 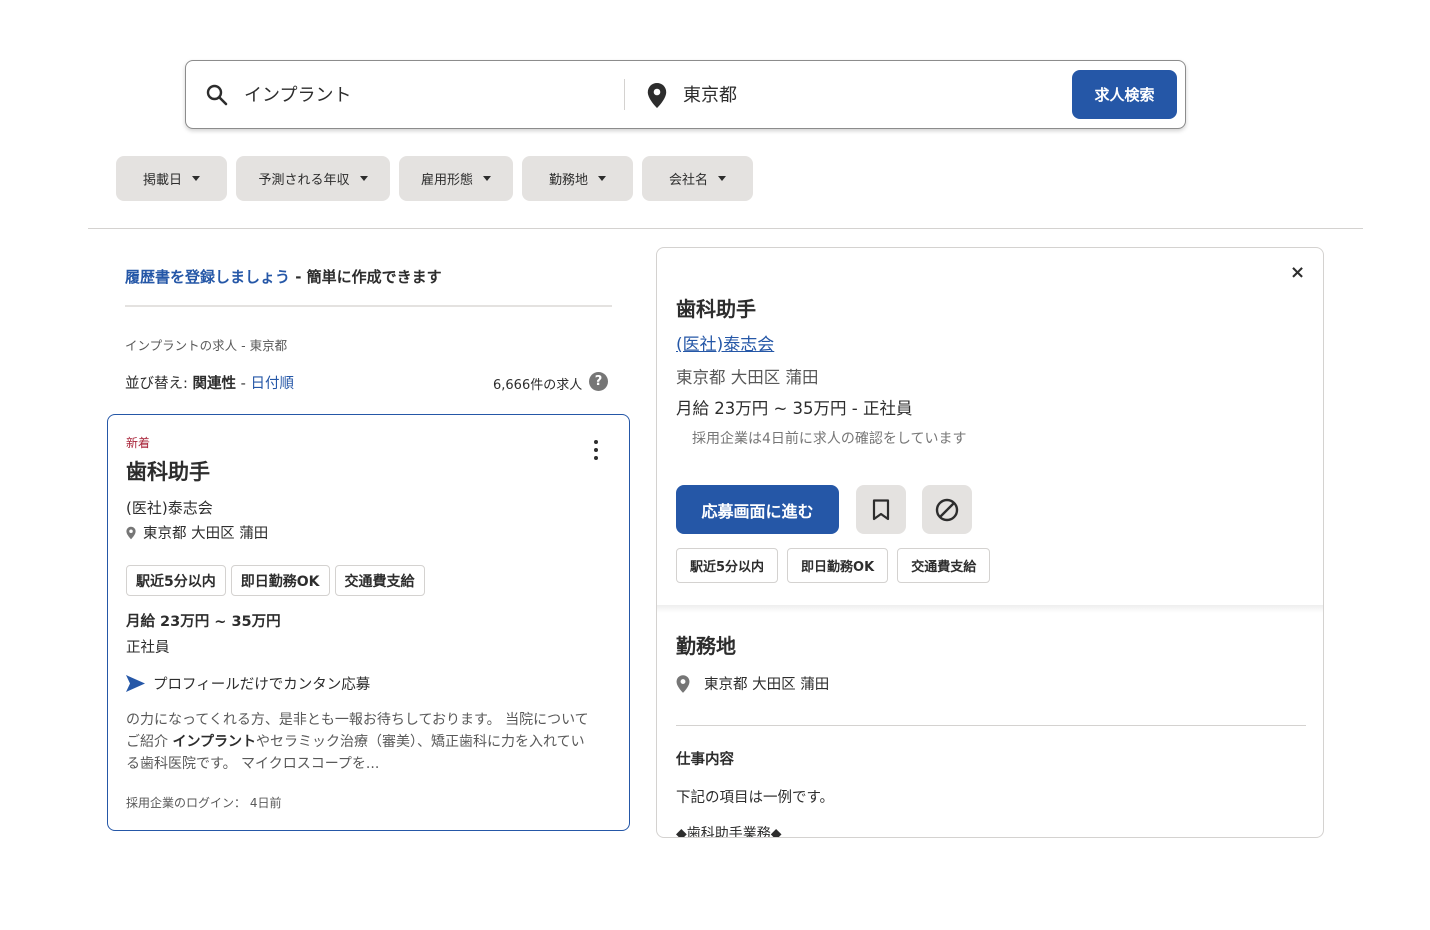 I want to click on where-search-field, so click(x=846, y=94).